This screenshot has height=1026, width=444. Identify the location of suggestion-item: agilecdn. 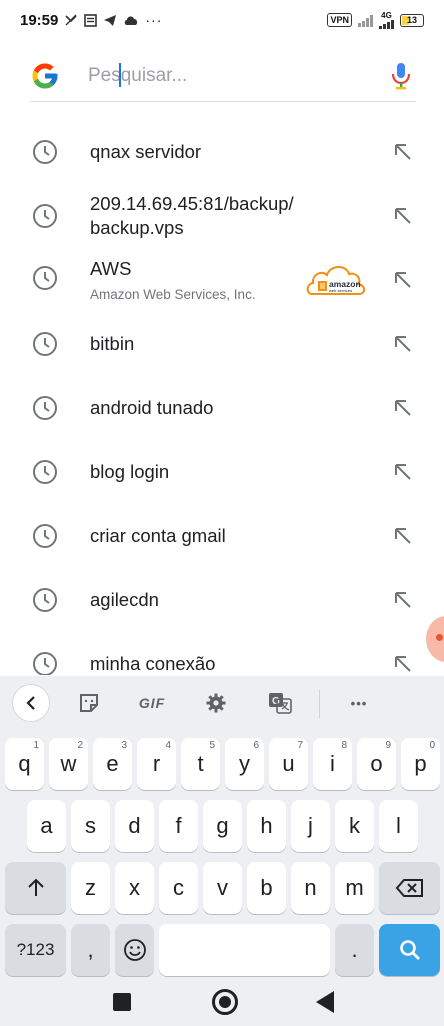
(222, 600).